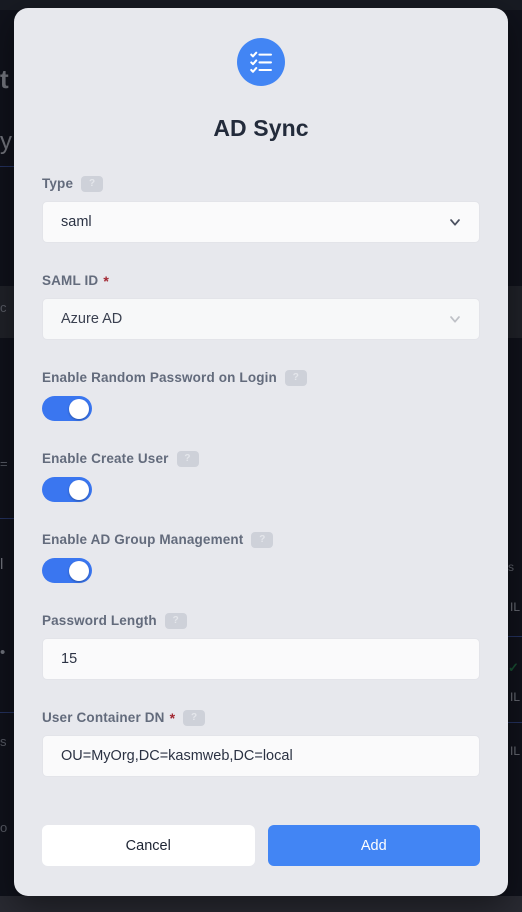 The height and width of the screenshot is (912, 522). Describe the element at coordinates (67, 489) in the screenshot. I see `toggle-enable-create-user` at that location.